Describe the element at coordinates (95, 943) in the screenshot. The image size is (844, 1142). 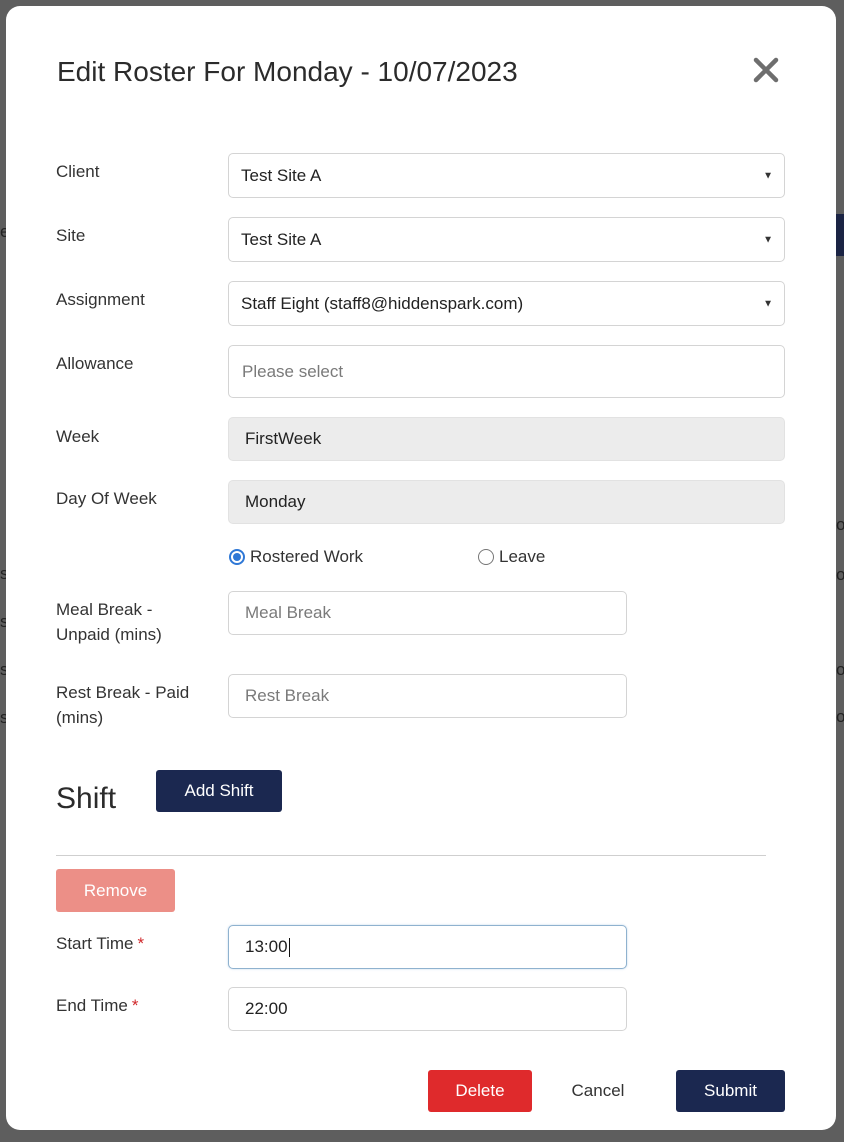
I see `start-time-label-text: Start Time` at that location.